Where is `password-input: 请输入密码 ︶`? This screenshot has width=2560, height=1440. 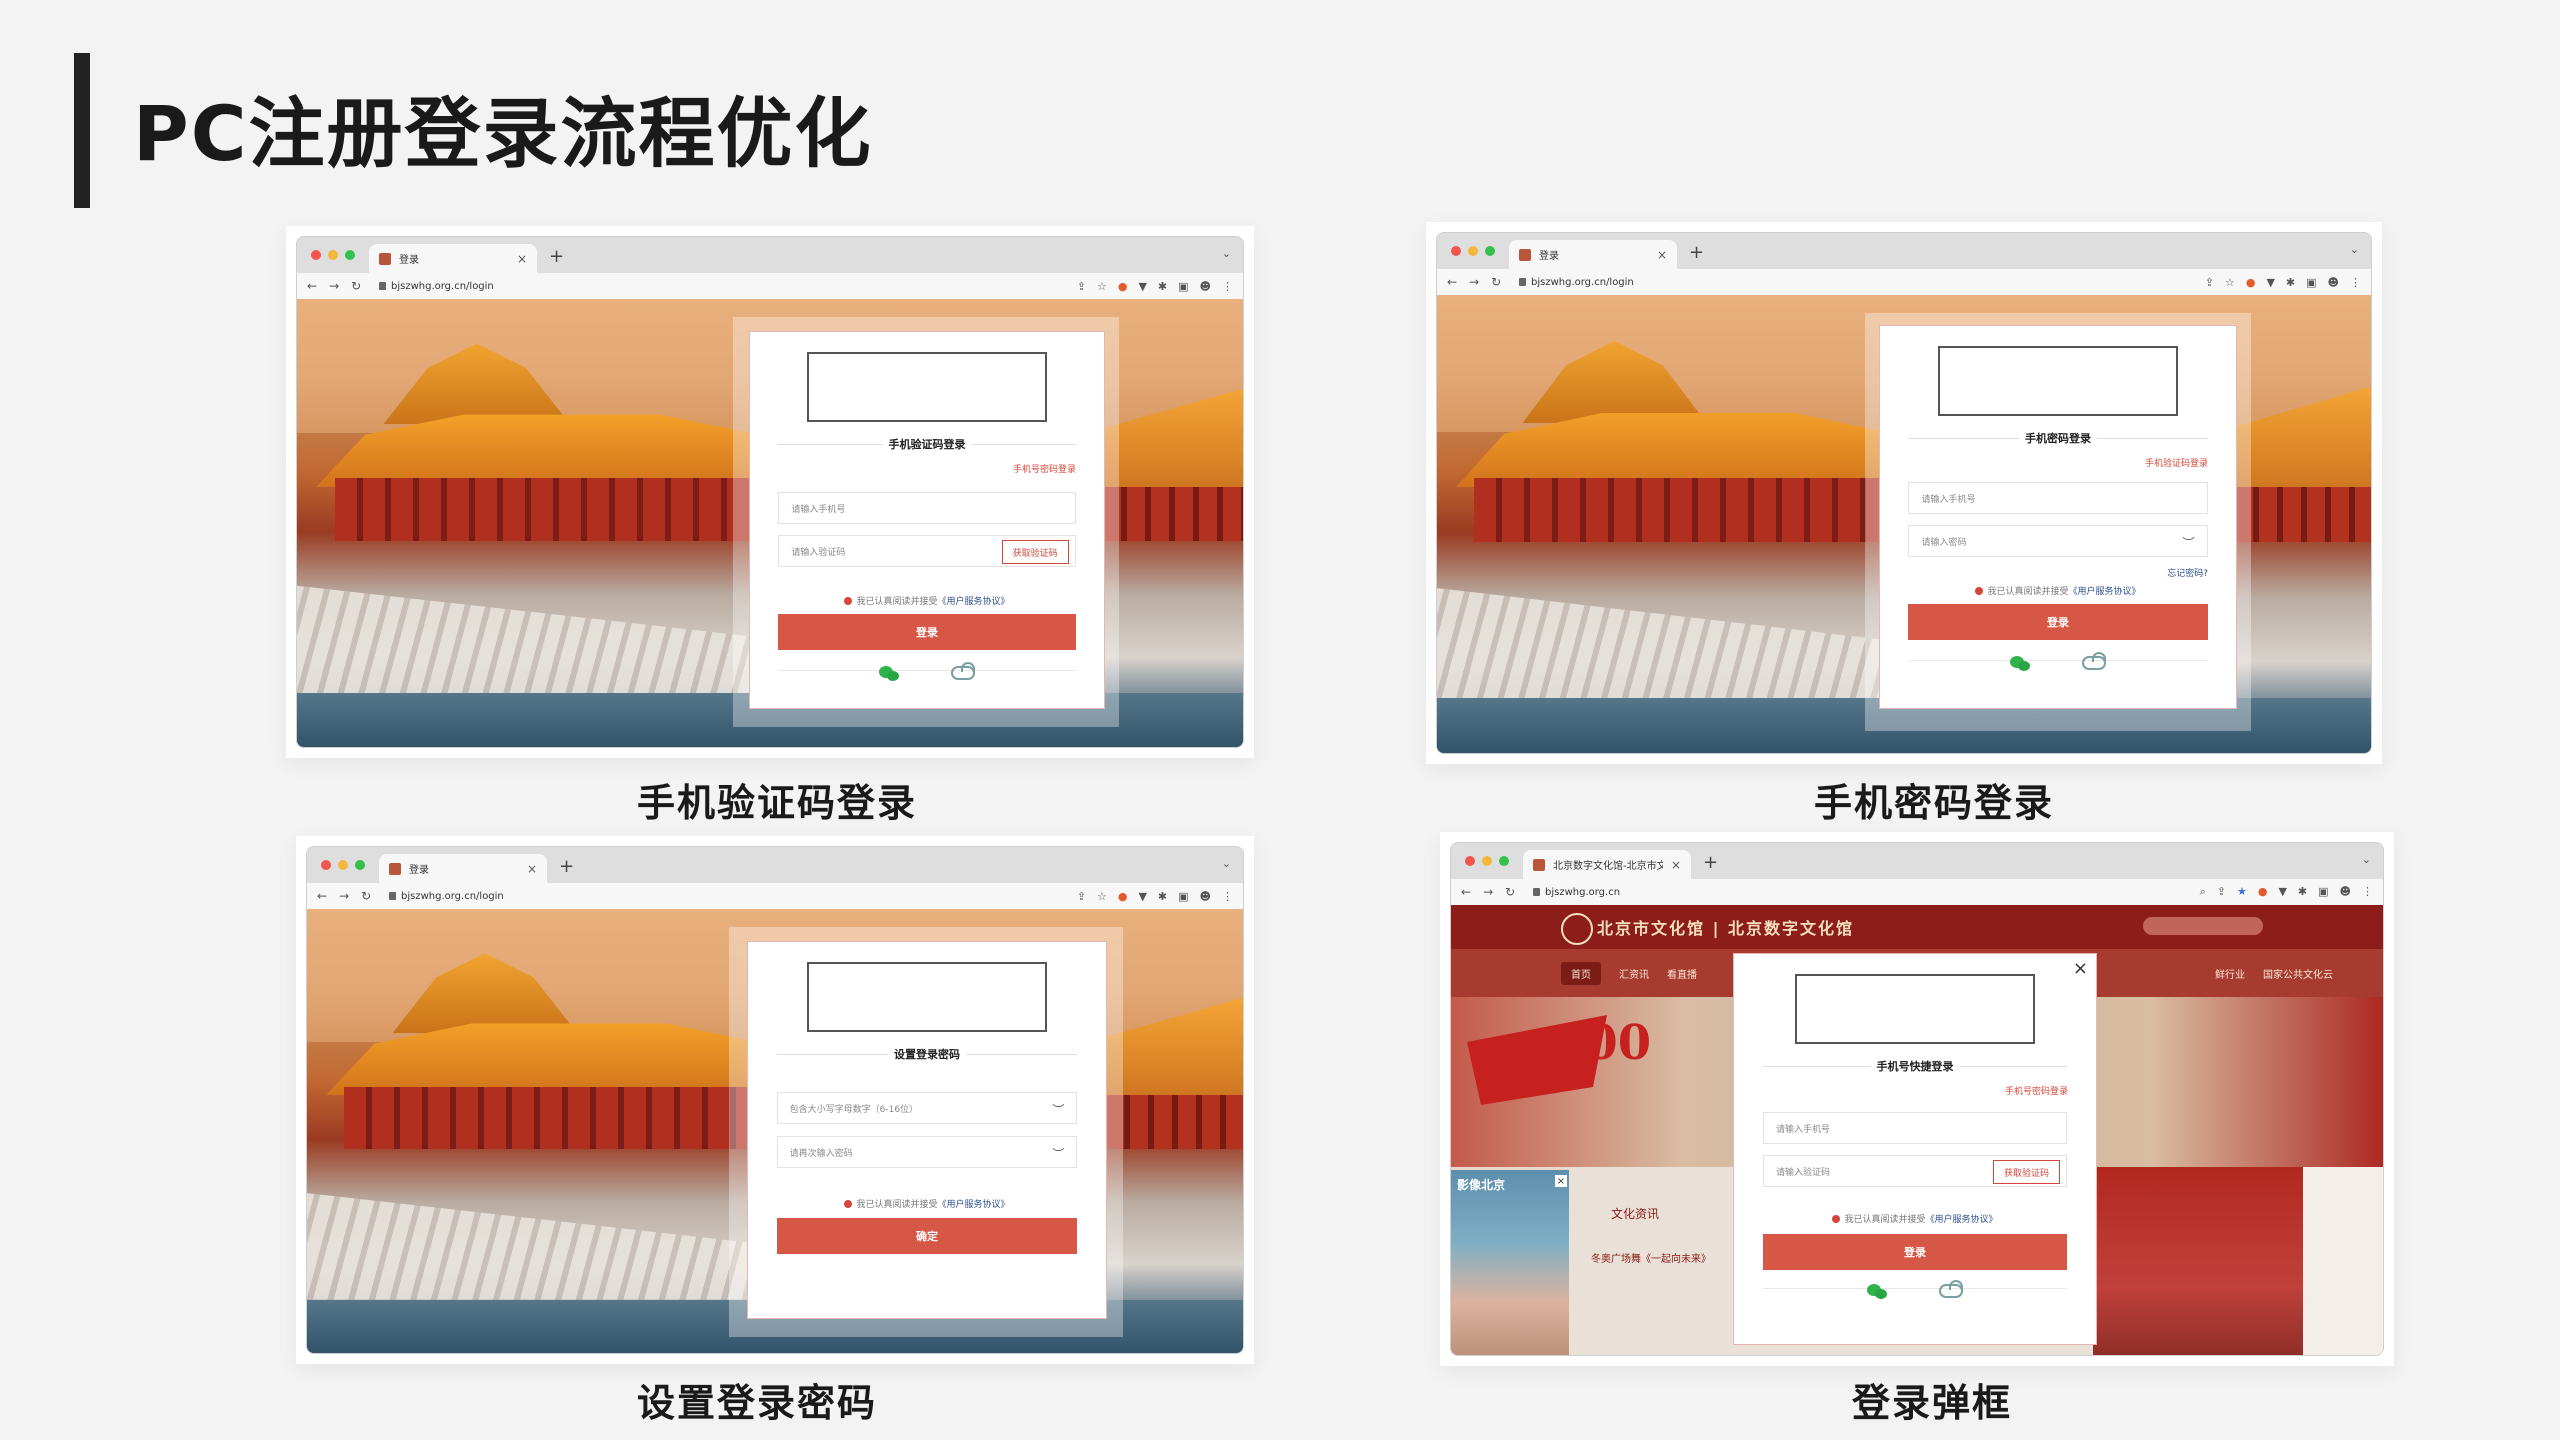 password-input: 请输入密码 ︶ is located at coordinates (2058, 541).